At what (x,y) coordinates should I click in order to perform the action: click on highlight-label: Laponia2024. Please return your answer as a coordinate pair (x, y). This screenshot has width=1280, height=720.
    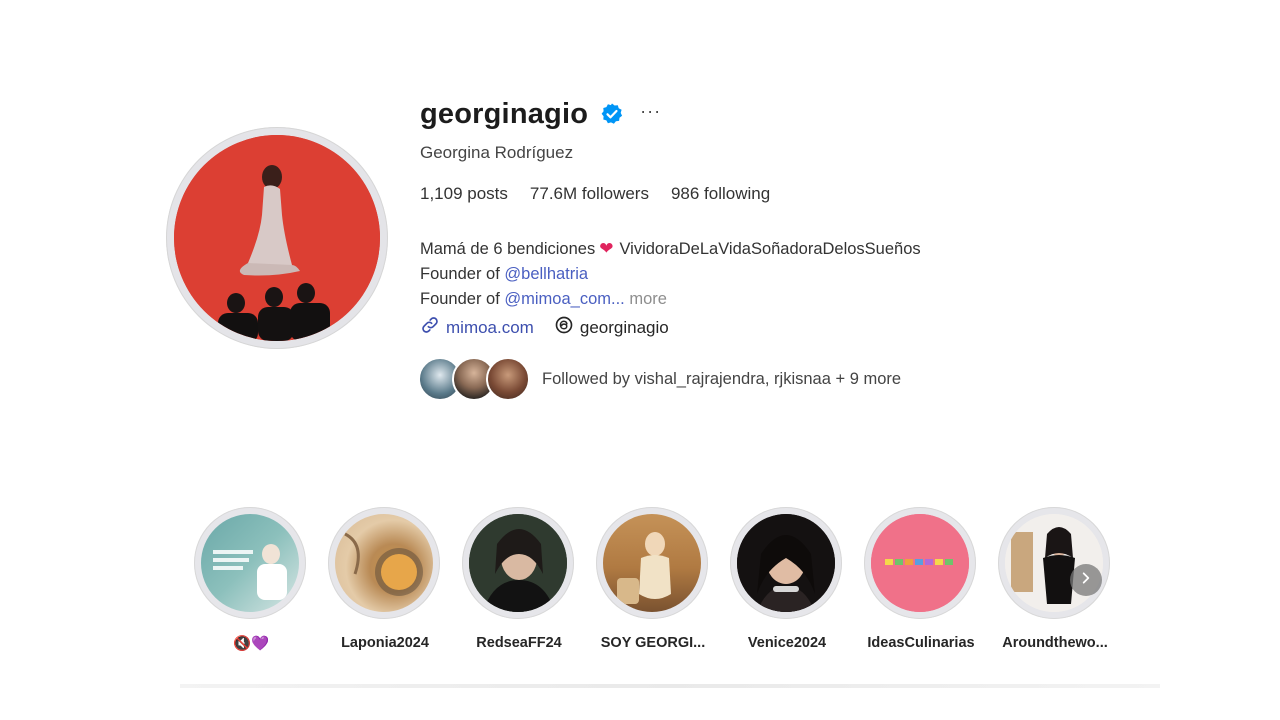
    Looking at the image, I should click on (385, 643).